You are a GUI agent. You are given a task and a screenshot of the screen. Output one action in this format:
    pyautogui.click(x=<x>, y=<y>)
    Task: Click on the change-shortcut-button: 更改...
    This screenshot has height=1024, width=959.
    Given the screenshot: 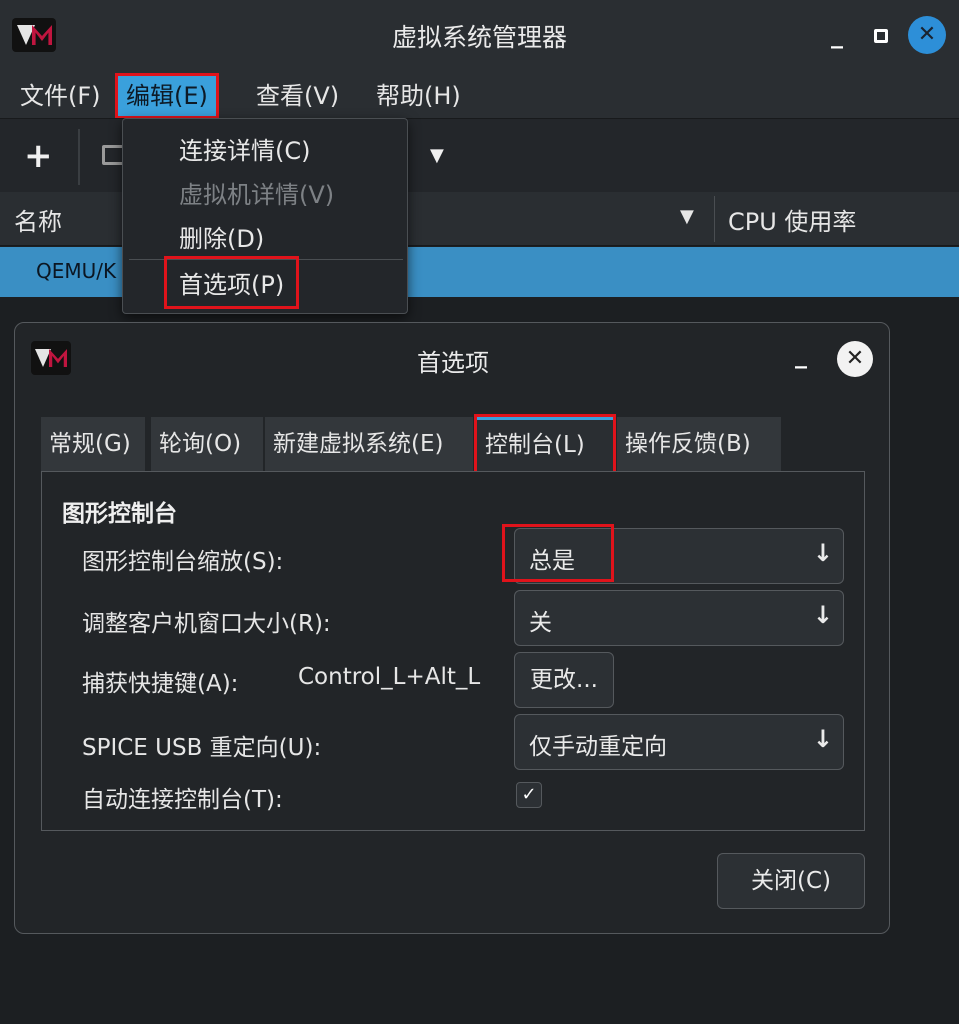 What is the action you would take?
    pyautogui.click(x=564, y=680)
    